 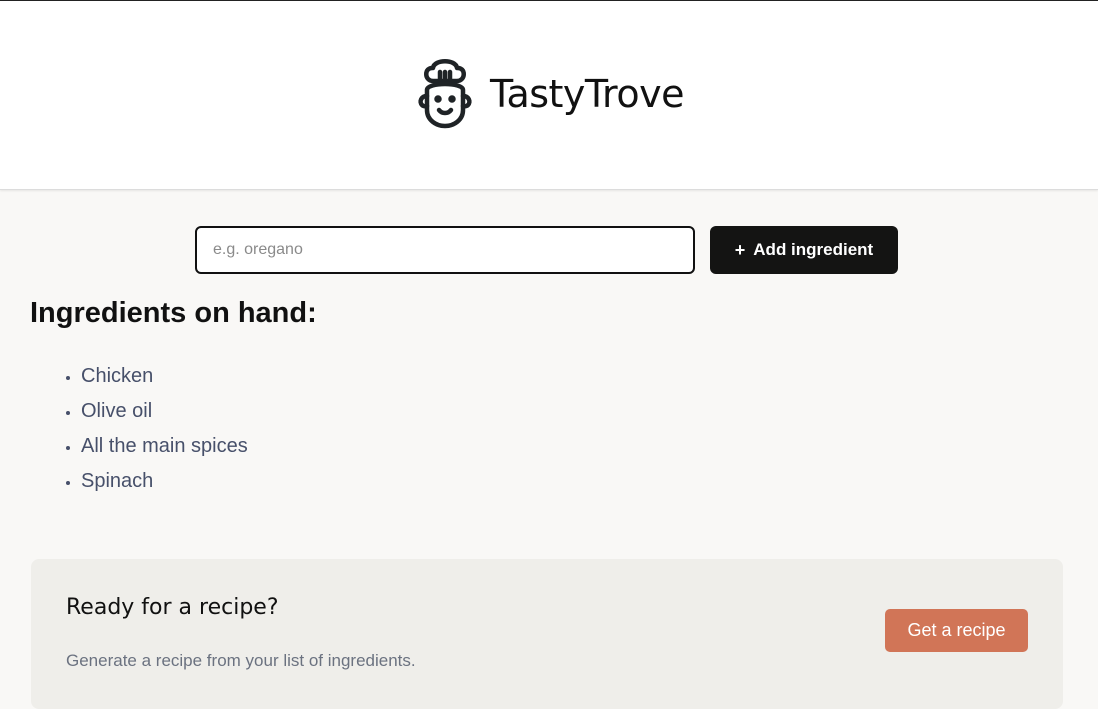 I want to click on add-ingredient-label: Add ingredient, so click(x=813, y=249).